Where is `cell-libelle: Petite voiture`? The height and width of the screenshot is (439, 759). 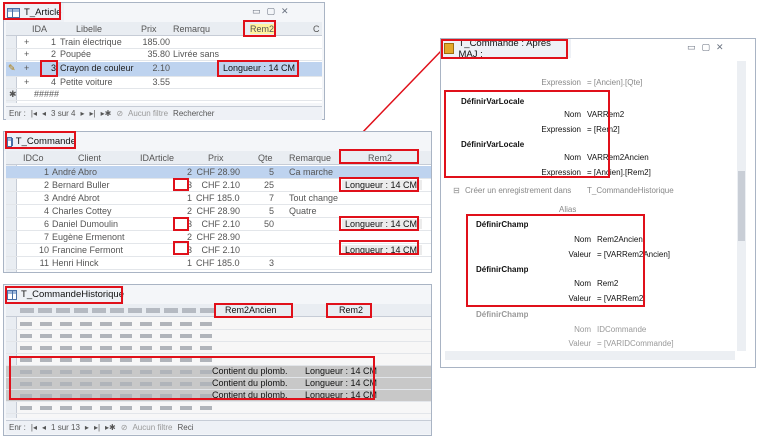
cell-libelle: Petite voiture is located at coordinates (99, 82).